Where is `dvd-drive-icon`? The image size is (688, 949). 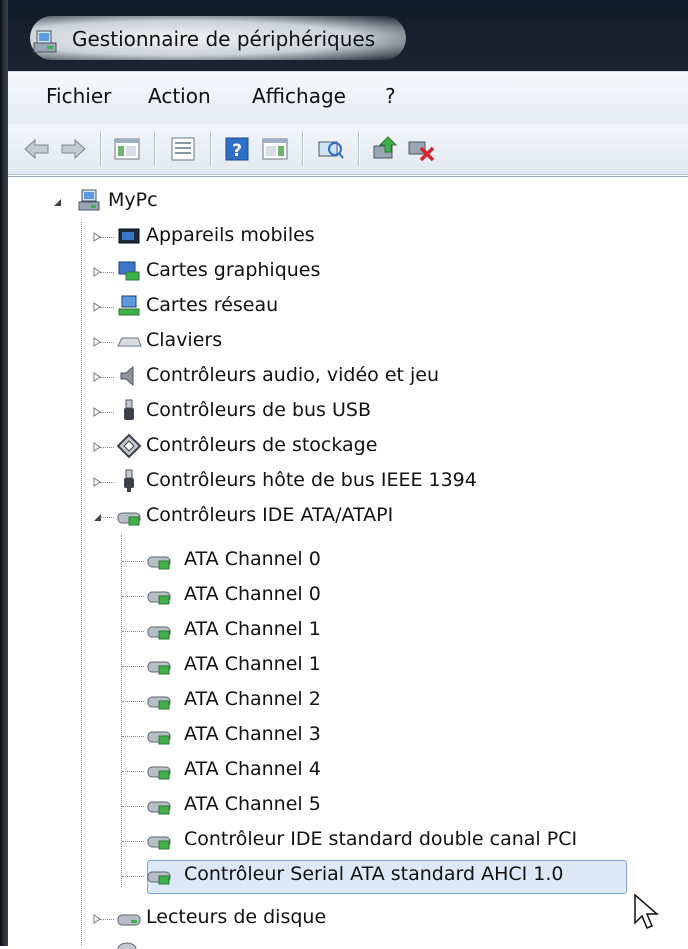 dvd-drive-icon is located at coordinates (127, 945).